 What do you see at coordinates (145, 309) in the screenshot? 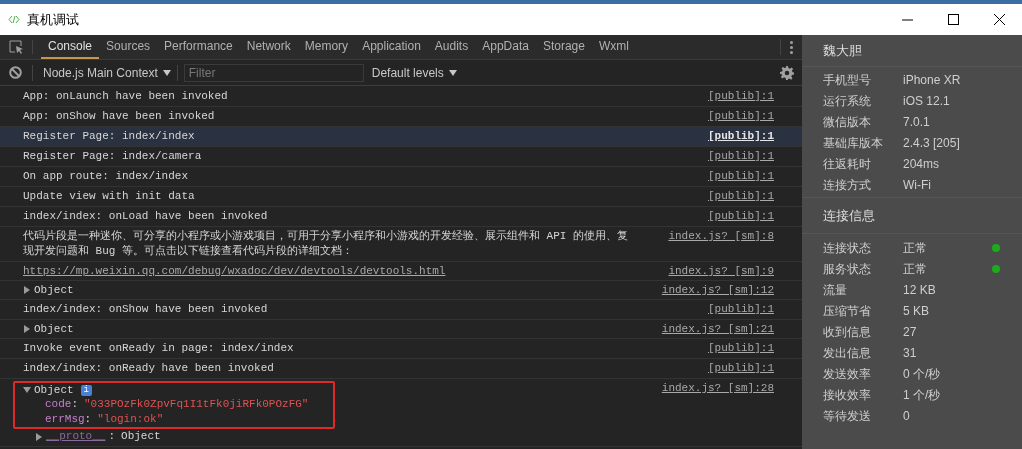
I see `log-message: index/index: onShow have been invoked` at bounding box center [145, 309].